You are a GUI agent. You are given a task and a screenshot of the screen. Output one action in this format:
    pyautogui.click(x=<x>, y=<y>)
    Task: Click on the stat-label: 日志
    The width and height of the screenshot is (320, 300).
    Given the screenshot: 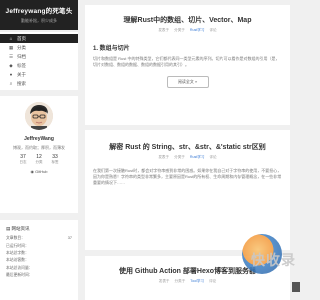 What is the action you would take?
    pyautogui.click(x=23, y=162)
    